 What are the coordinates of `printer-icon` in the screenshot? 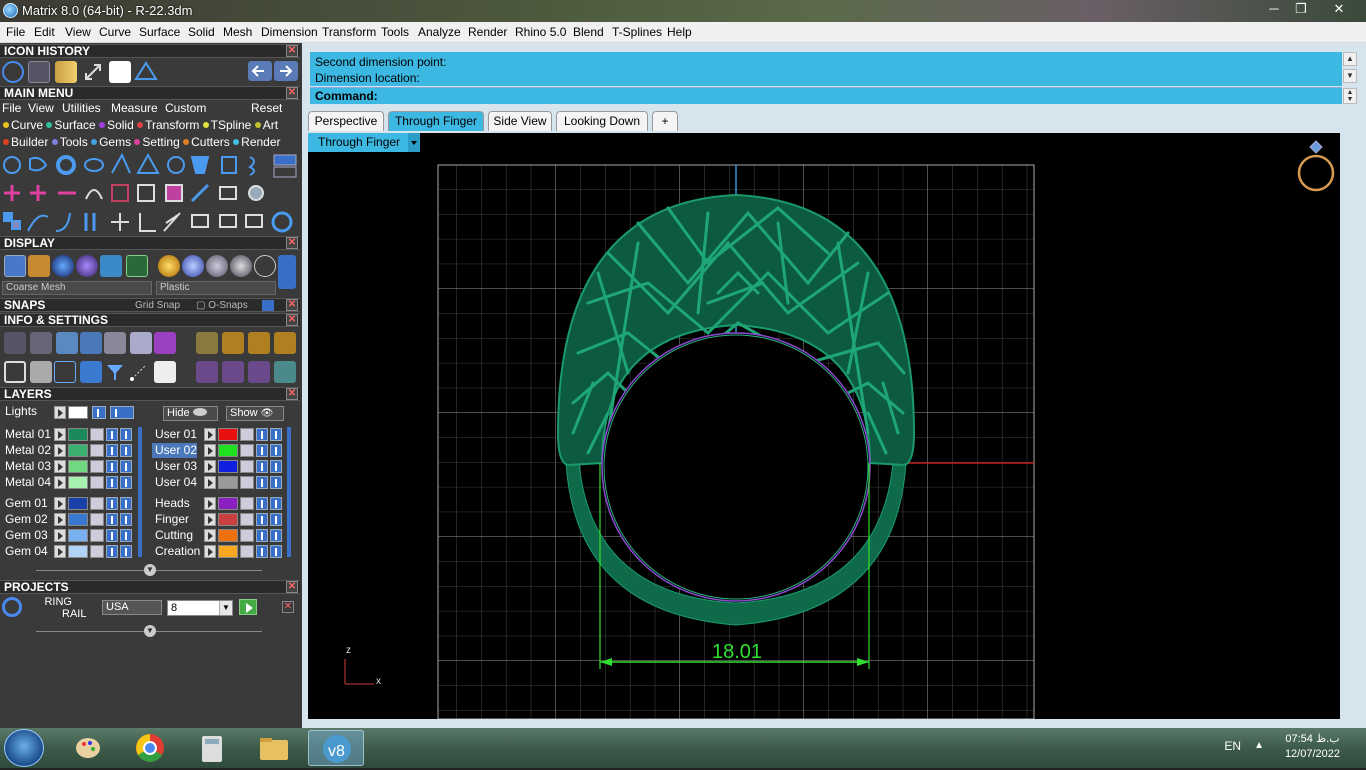 It's located at (67, 343).